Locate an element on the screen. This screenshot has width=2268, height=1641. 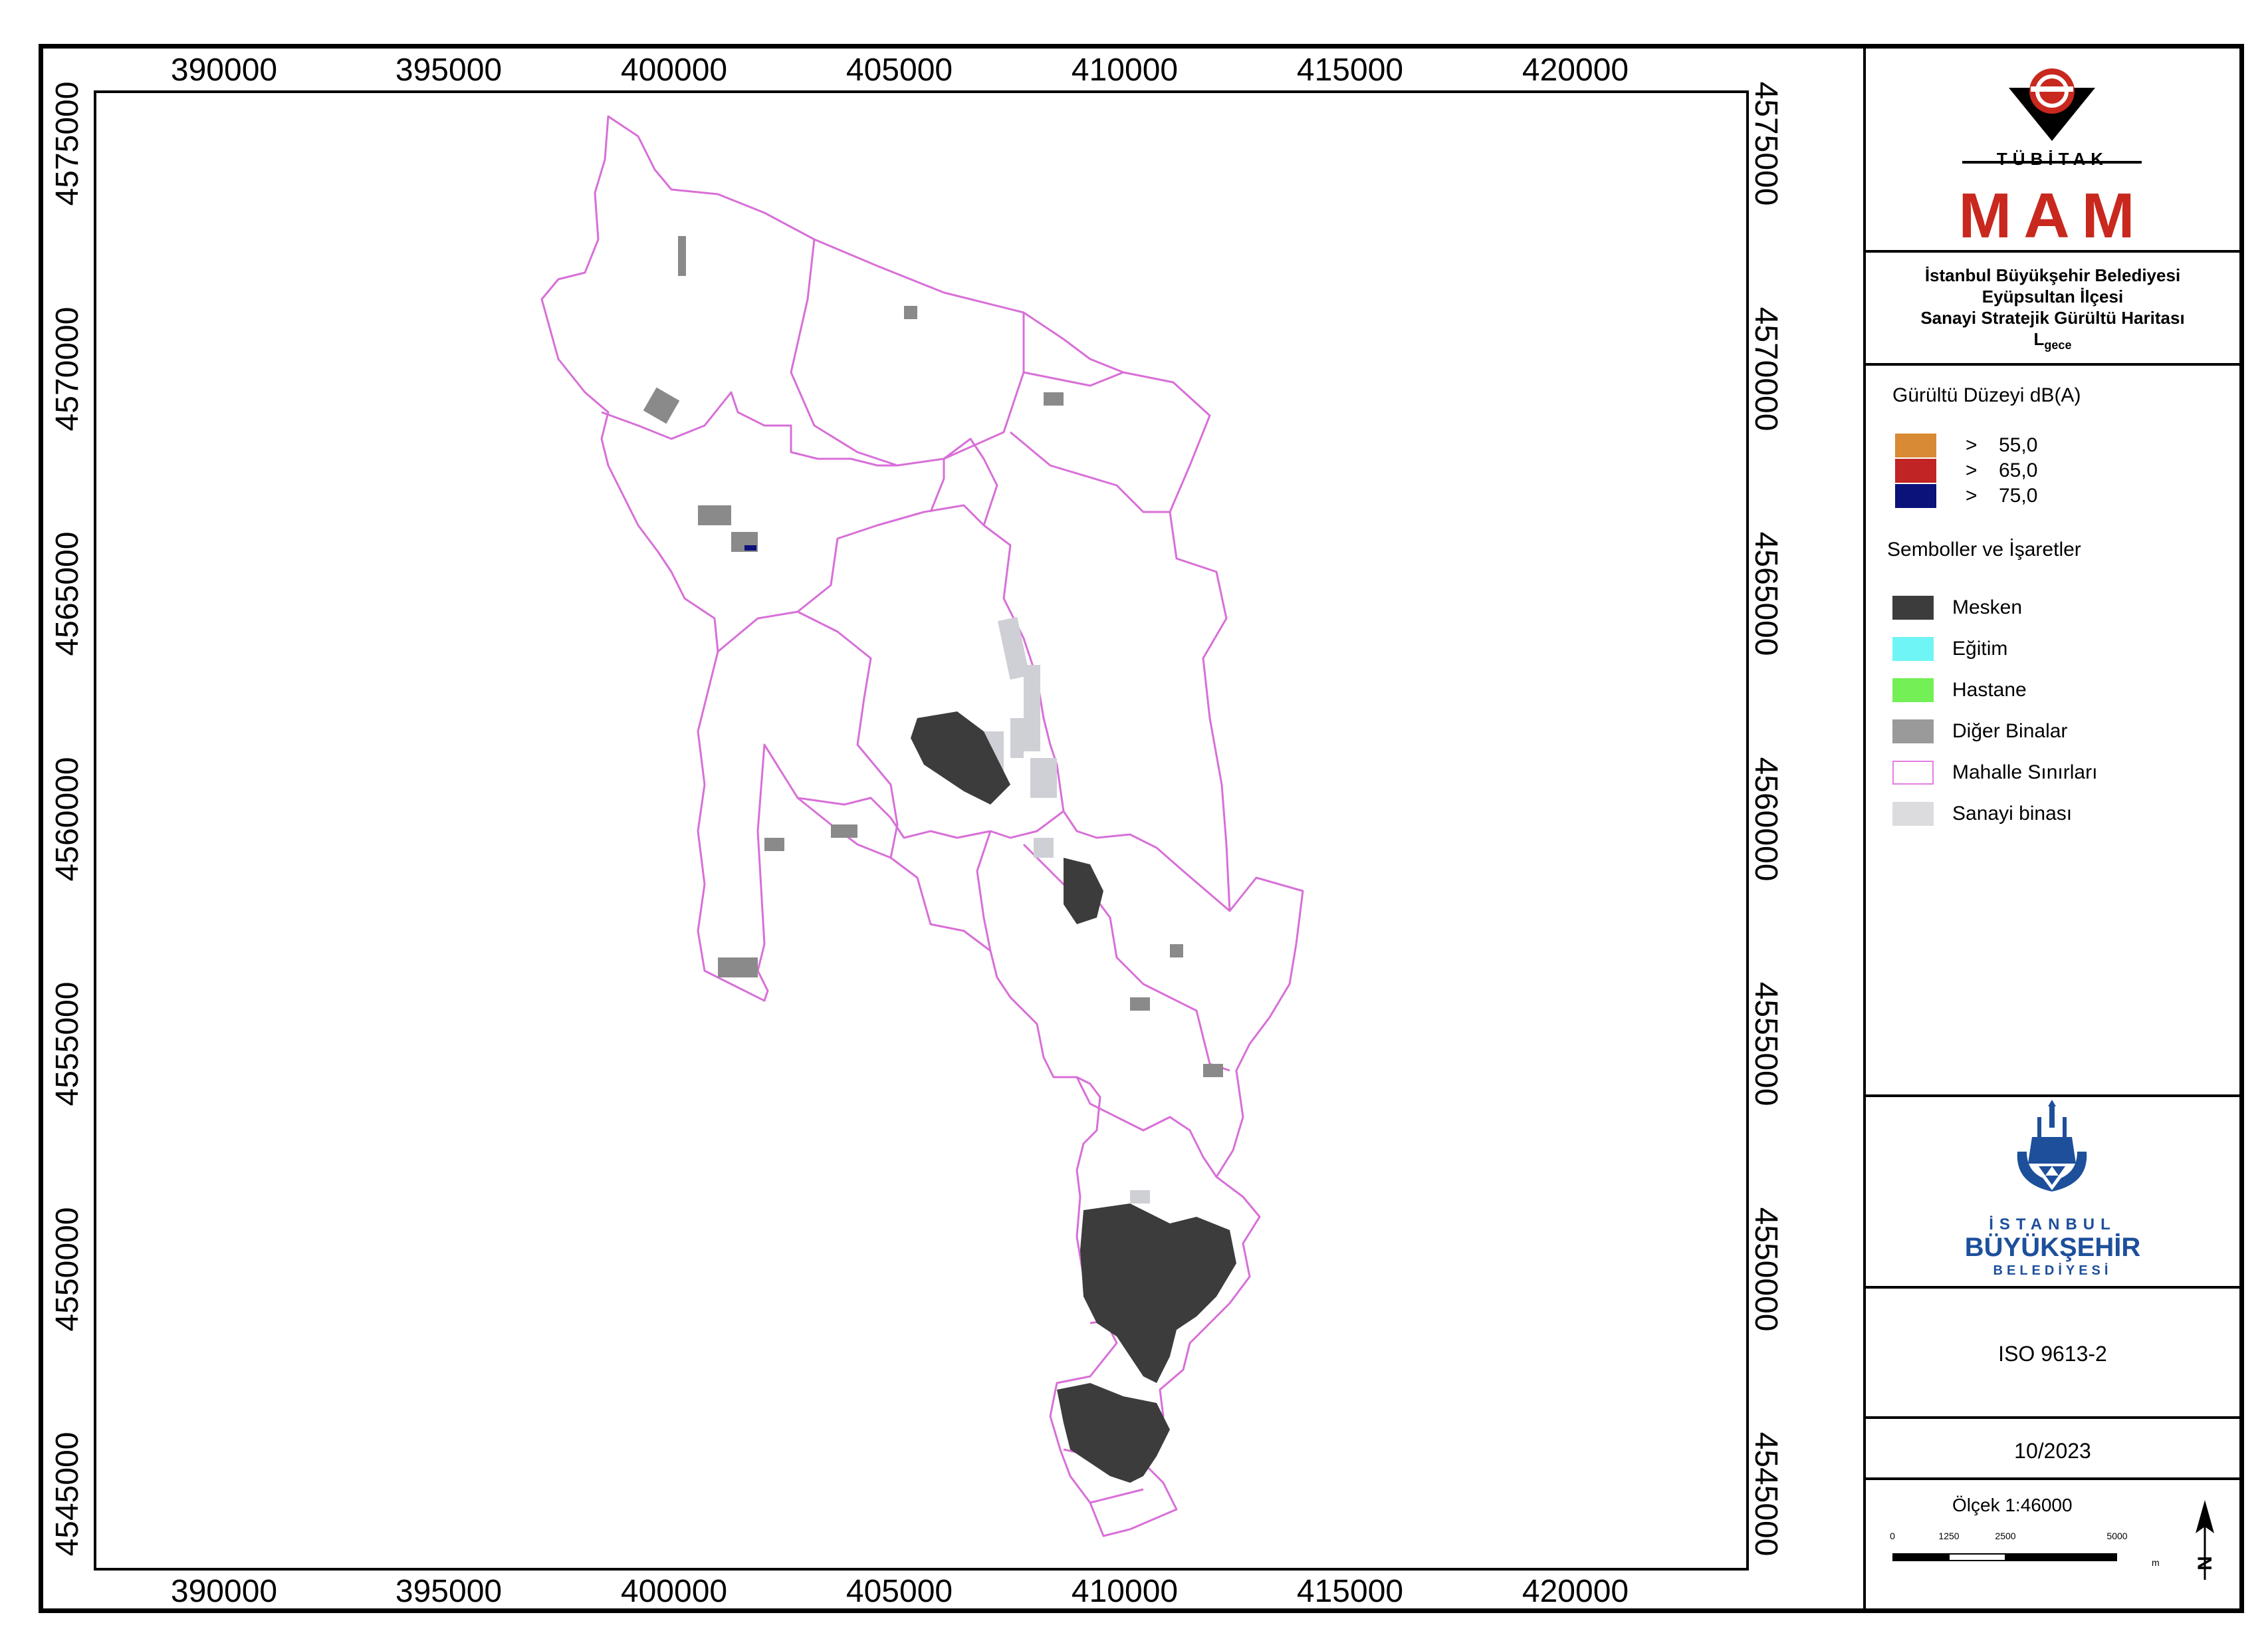
north-label: N is located at coordinates (2205, 1564).